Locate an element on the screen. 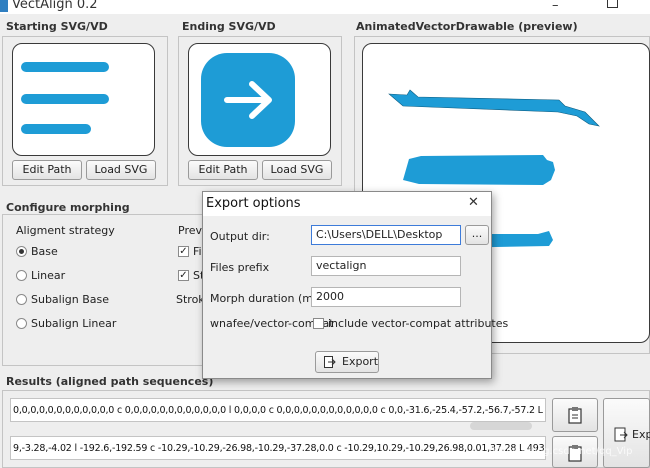  prefix-label: Files prefix is located at coordinates (240, 267).